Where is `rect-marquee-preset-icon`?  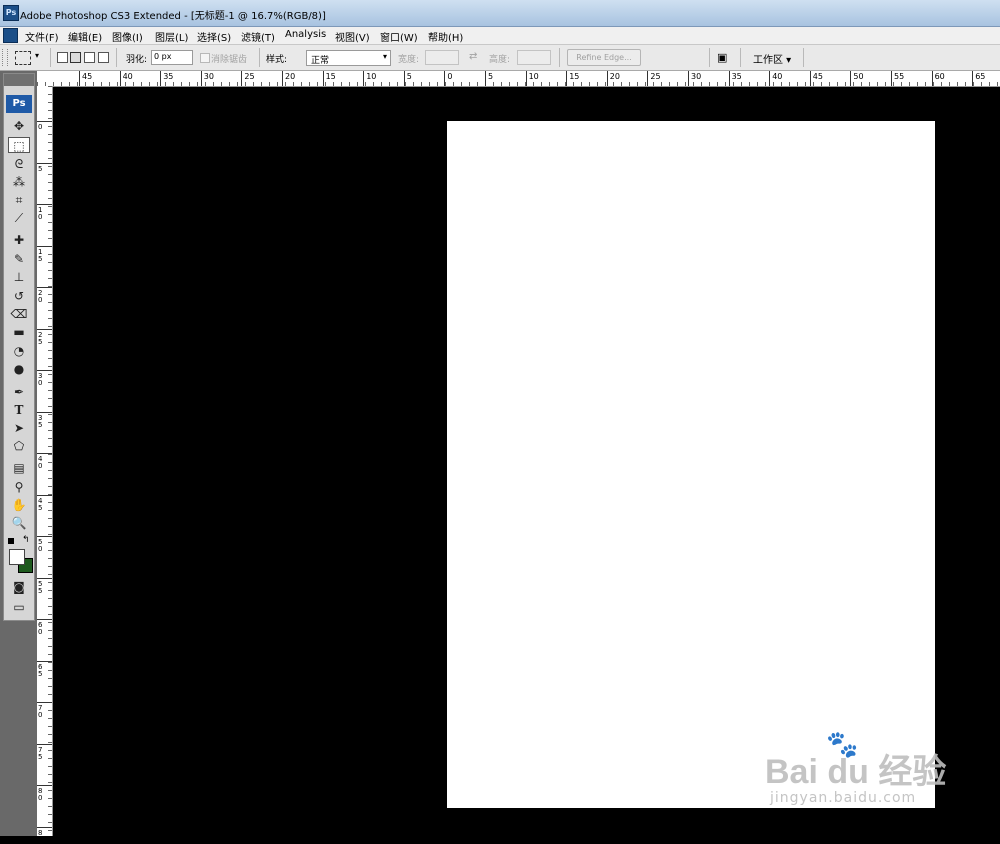 rect-marquee-preset-icon is located at coordinates (23, 58).